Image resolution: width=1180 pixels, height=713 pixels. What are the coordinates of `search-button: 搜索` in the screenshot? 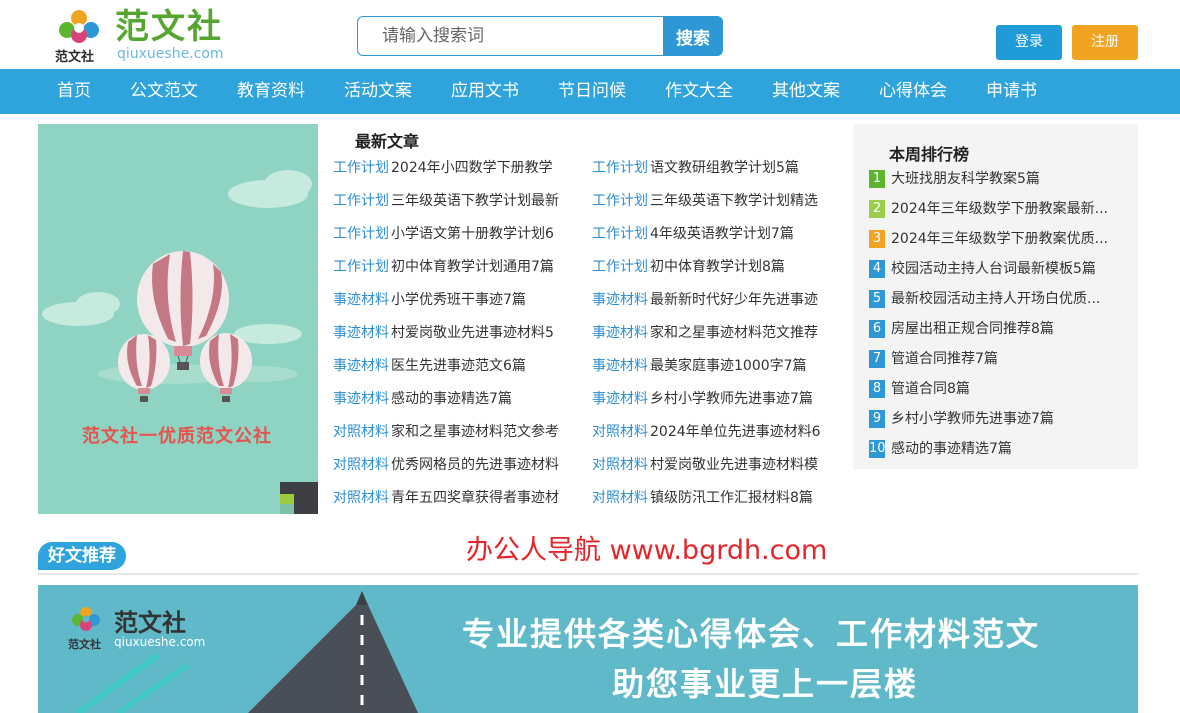 It's located at (693, 36).